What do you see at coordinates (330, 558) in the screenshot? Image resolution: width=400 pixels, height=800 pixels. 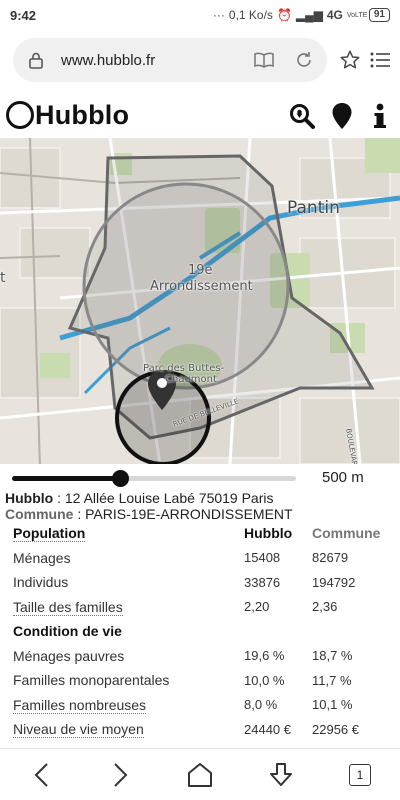 I see `row-commune-value: 82679` at bounding box center [330, 558].